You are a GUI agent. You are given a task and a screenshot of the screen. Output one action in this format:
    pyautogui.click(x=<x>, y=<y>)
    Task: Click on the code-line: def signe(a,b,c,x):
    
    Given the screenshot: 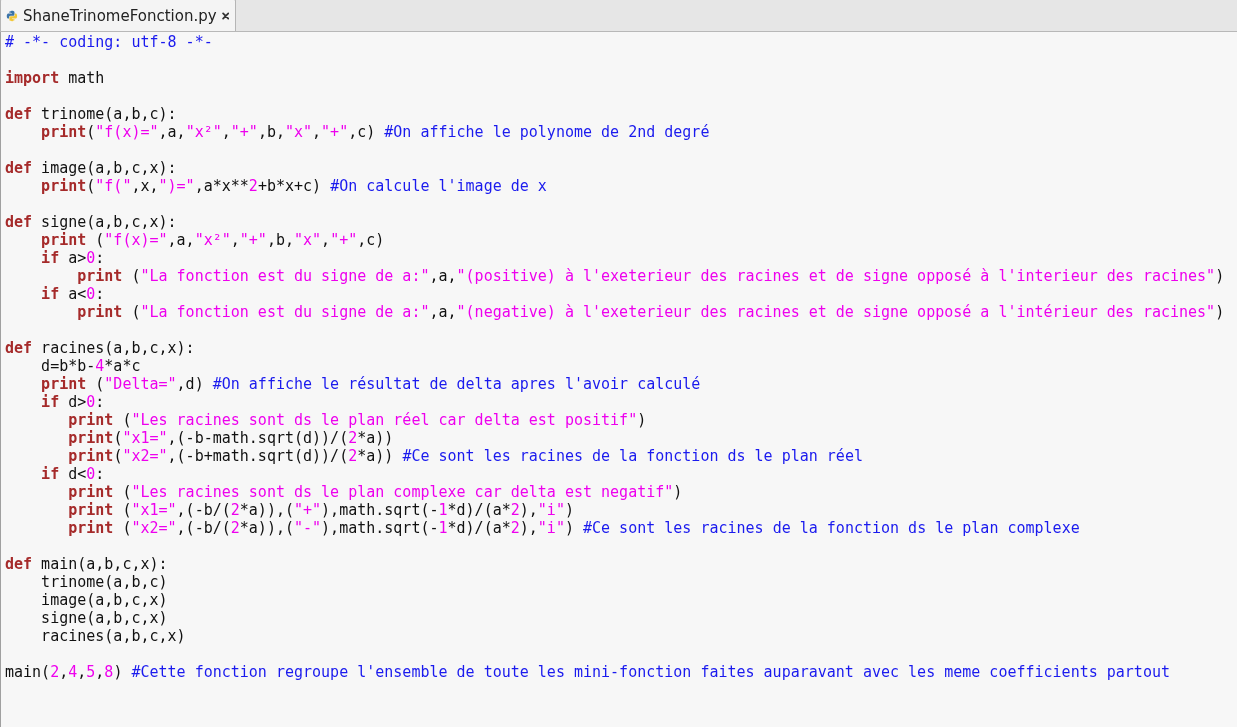 What is the action you would take?
    pyautogui.click(x=91, y=222)
    